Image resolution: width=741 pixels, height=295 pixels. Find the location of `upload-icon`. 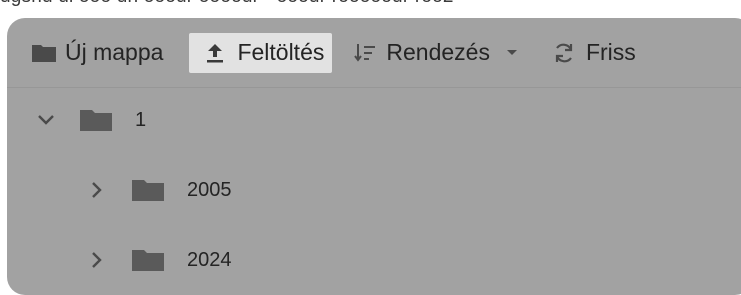

upload-icon is located at coordinates (215, 53).